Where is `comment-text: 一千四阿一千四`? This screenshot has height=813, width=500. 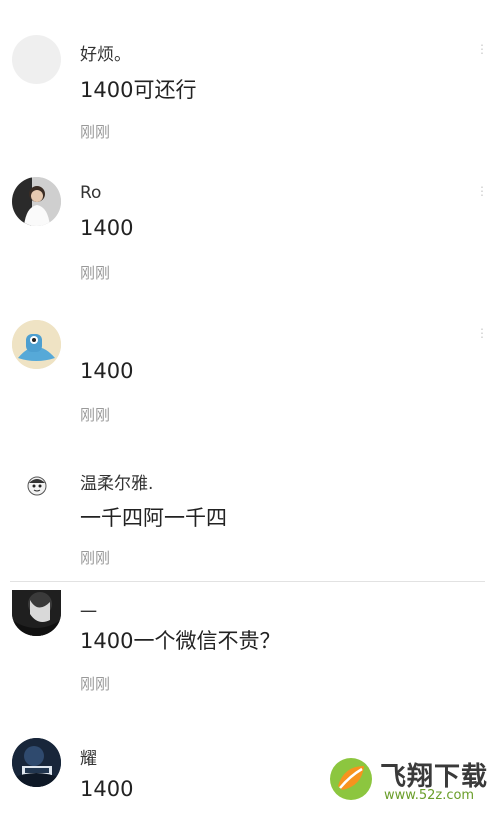
comment-text: 一千四阿一千四 is located at coordinates (153, 518).